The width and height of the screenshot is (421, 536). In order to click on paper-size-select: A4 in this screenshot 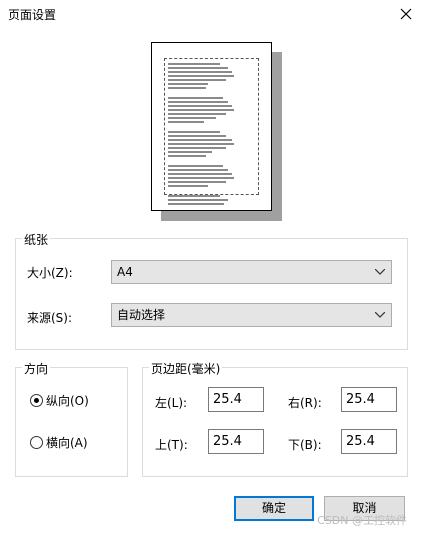, I will do `click(251, 272)`.